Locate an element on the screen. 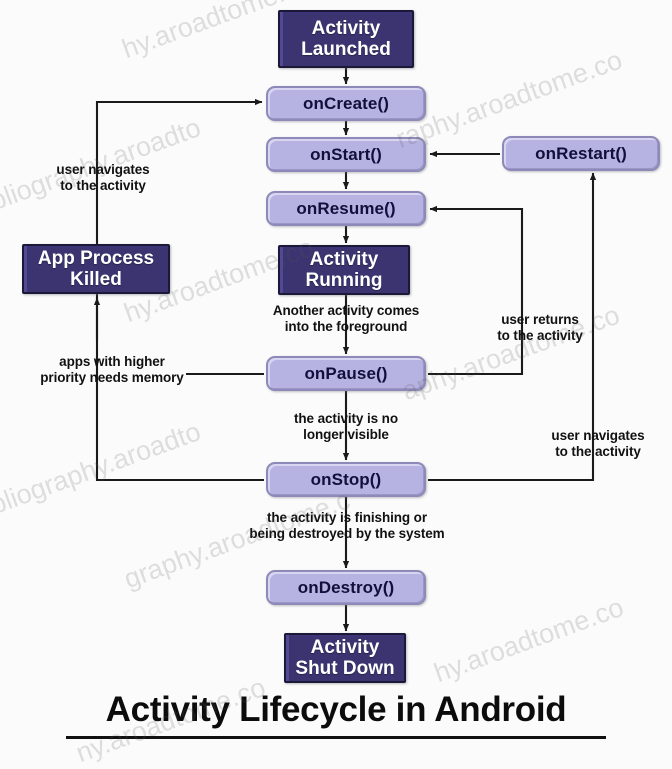 The height and width of the screenshot is (769, 672). node-activity-launched-label: Activity Launched is located at coordinates (346, 38).